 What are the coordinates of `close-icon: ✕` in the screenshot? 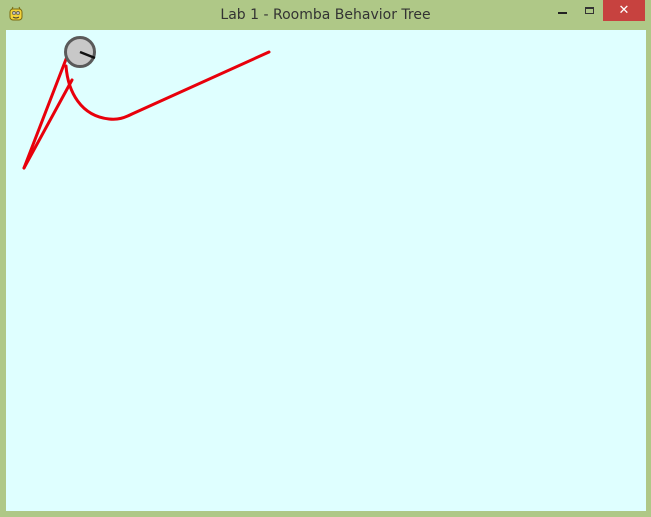 It's located at (624, 10).